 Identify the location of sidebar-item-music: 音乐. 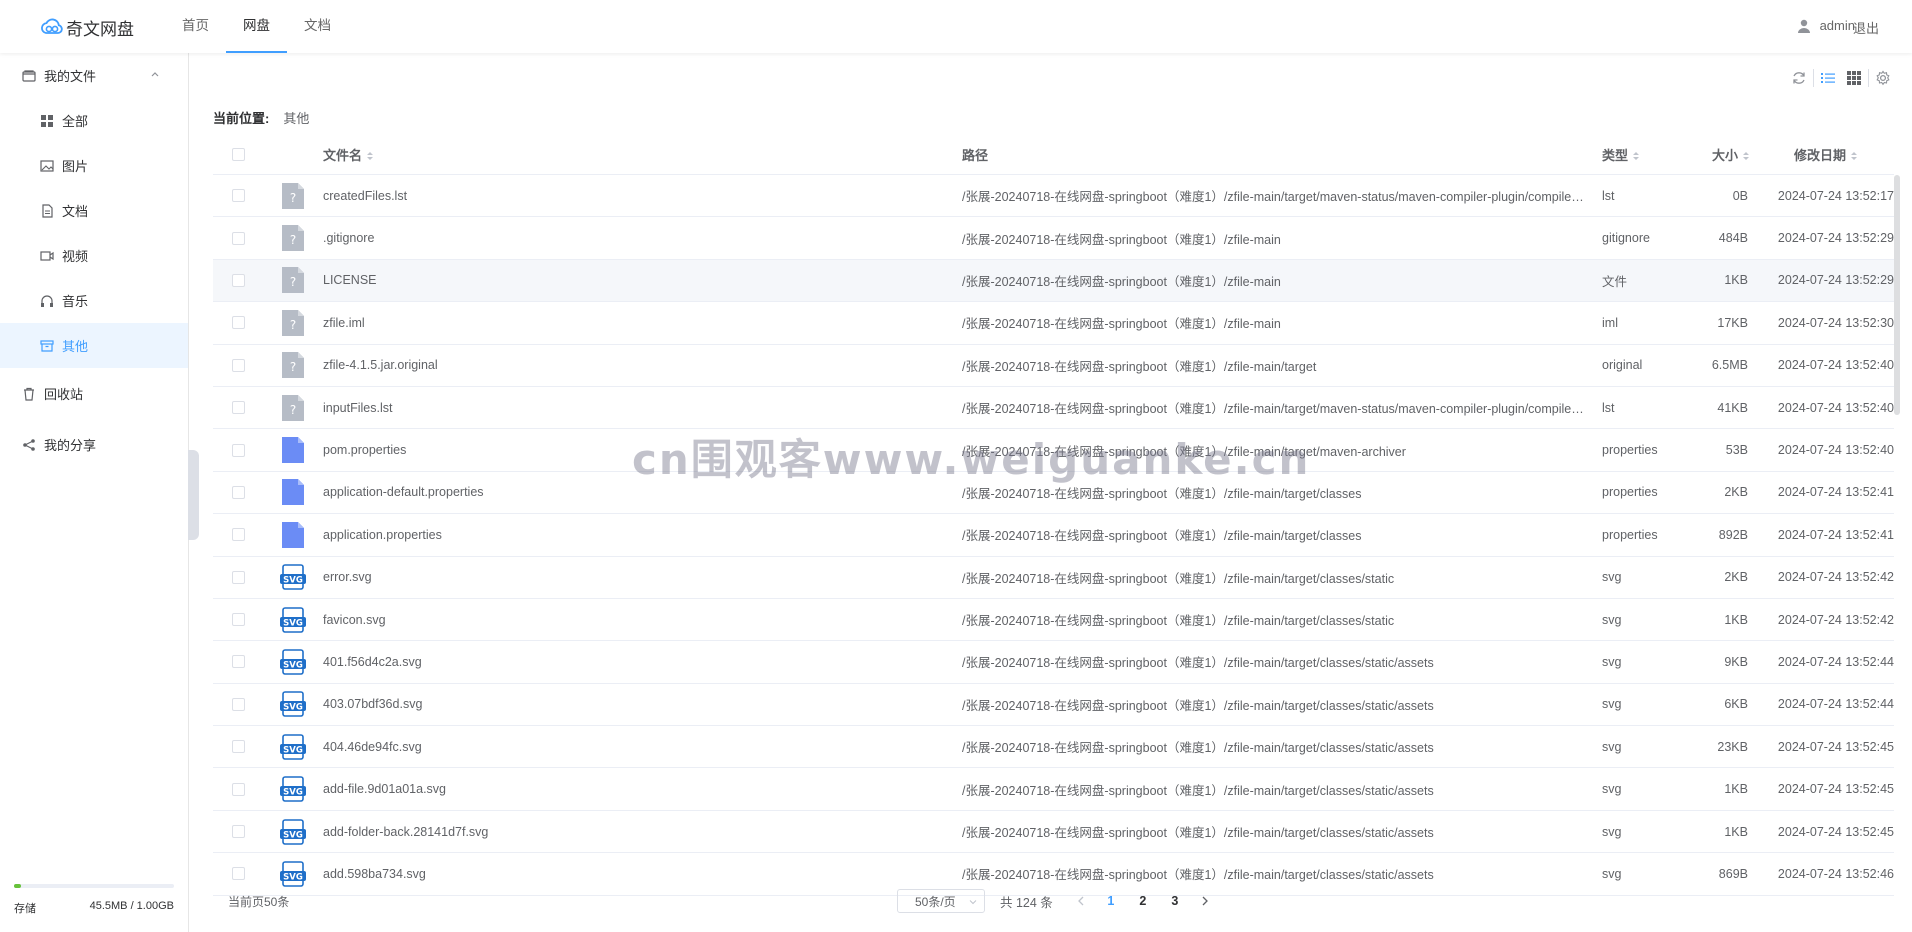
(94, 300).